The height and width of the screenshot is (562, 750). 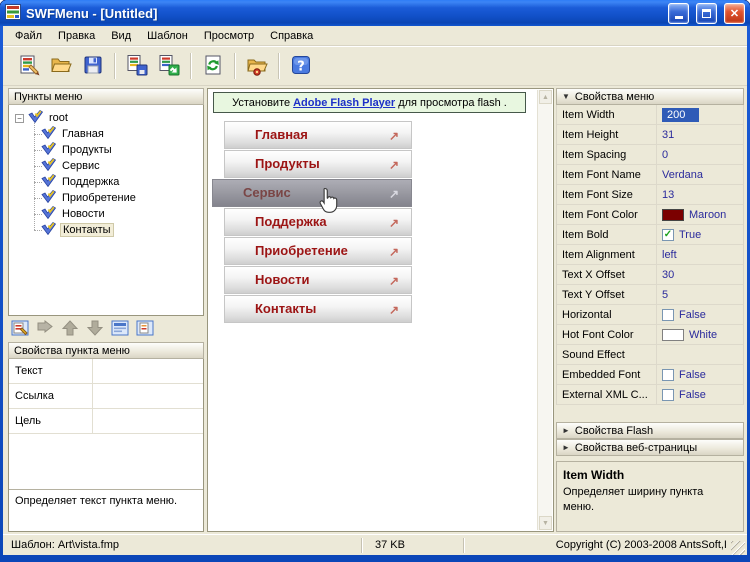 I want to click on item-prop-row: Текст, so click(x=106, y=371).